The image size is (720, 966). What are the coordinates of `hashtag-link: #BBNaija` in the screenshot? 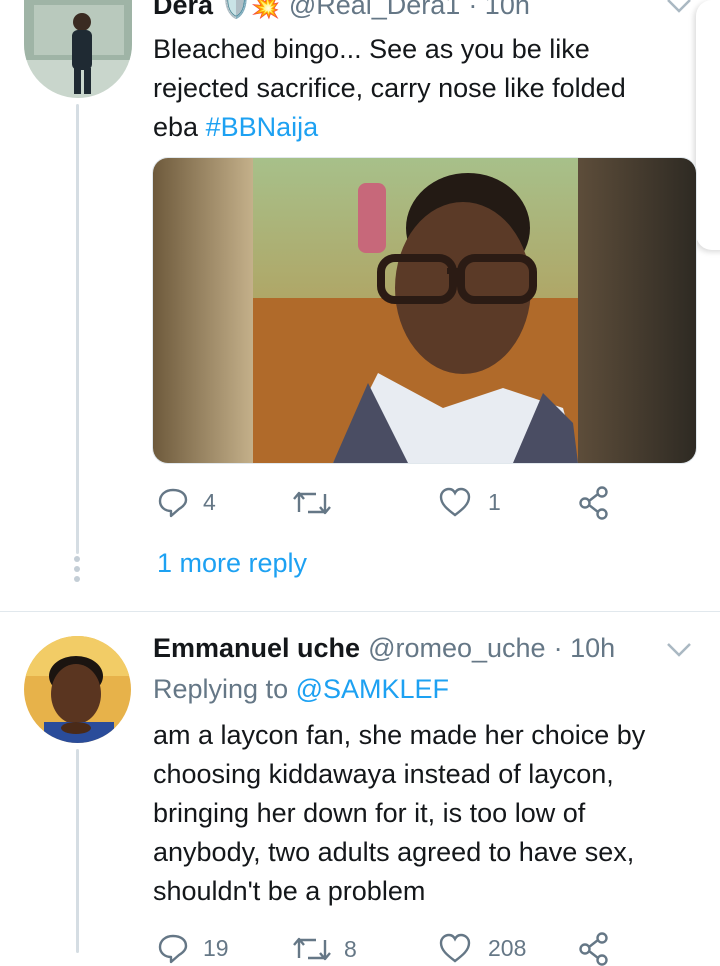 It's located at (262, 127).